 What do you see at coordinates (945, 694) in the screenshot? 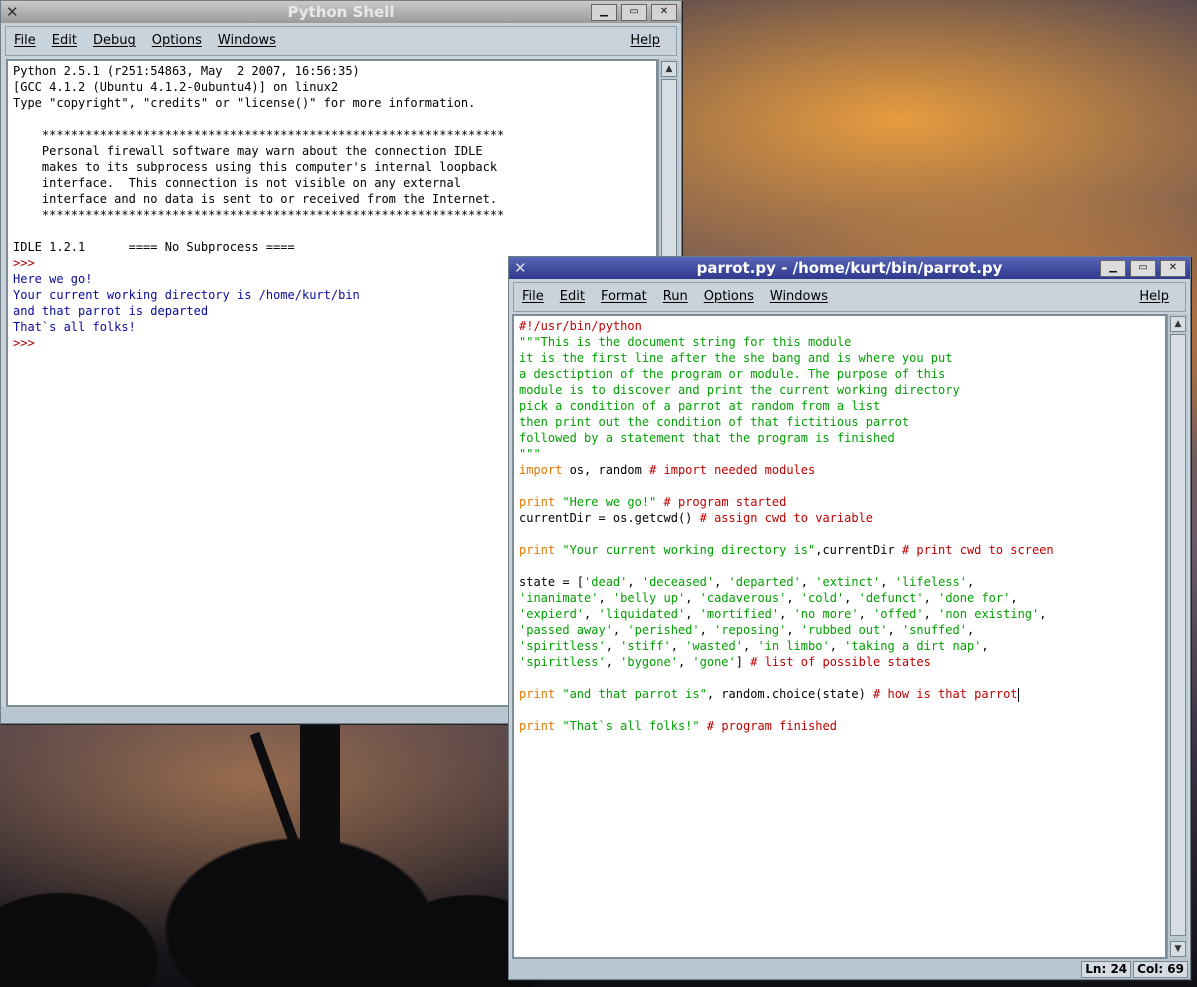
I see `code-token: # how is that parrot` at bounding box center [945, 694].